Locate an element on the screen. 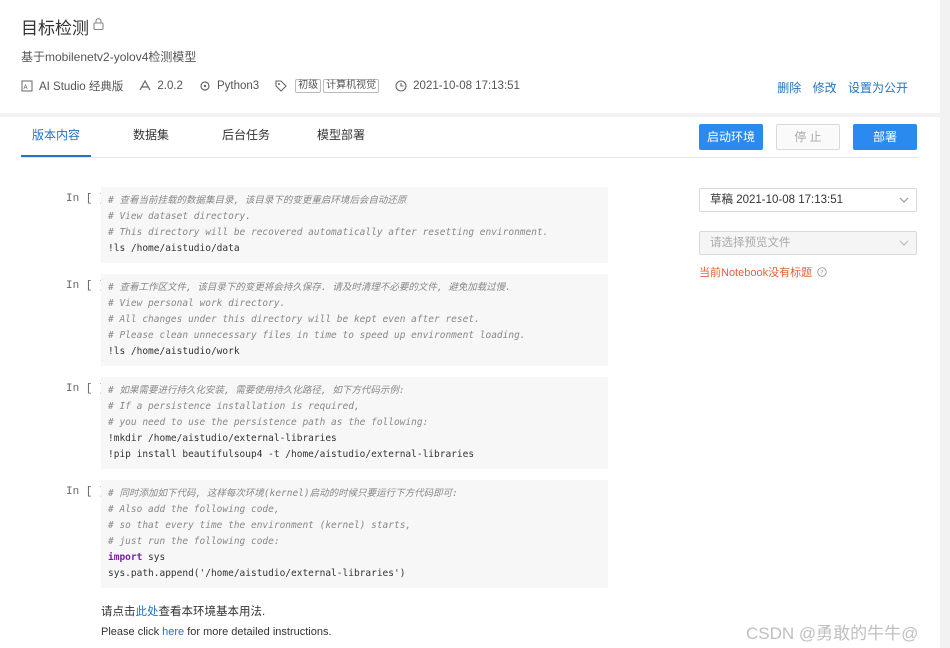  notebook-title-warning: 当前Notebook没有标题 ? is located at coordinates (763, 272).